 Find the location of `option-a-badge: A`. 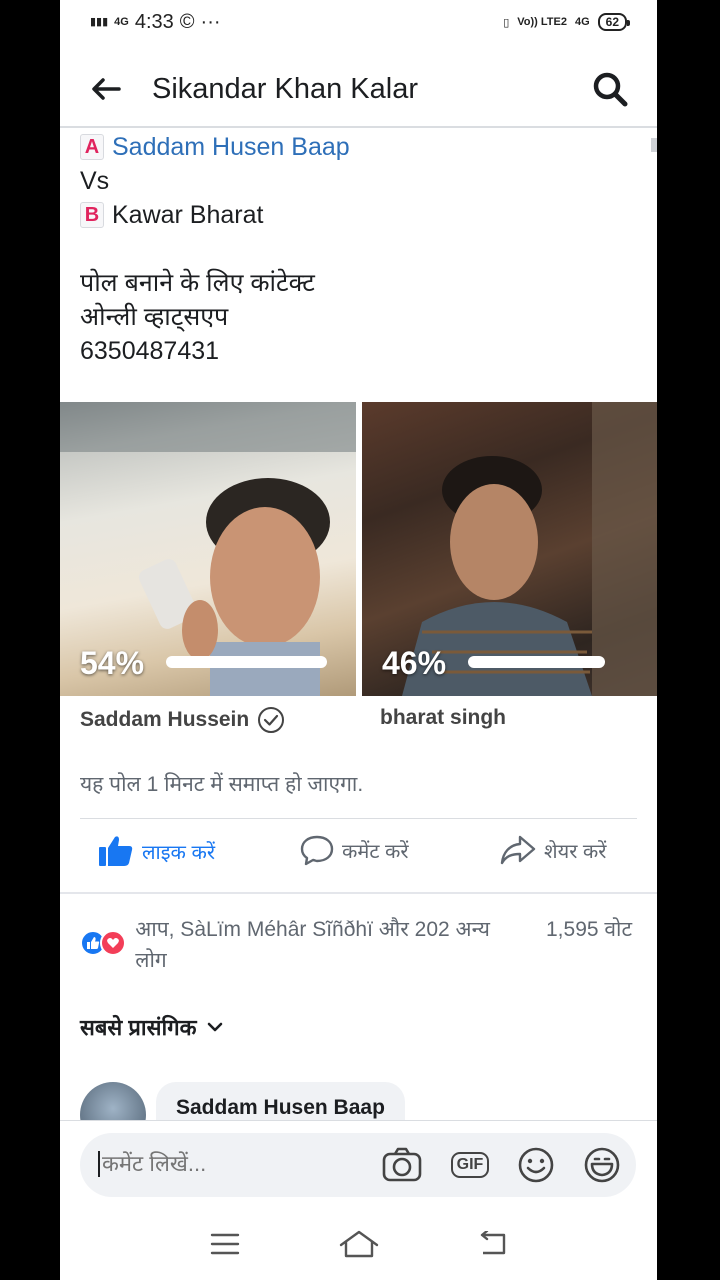

option-a-badge: A is located at coordinates (92, 147).